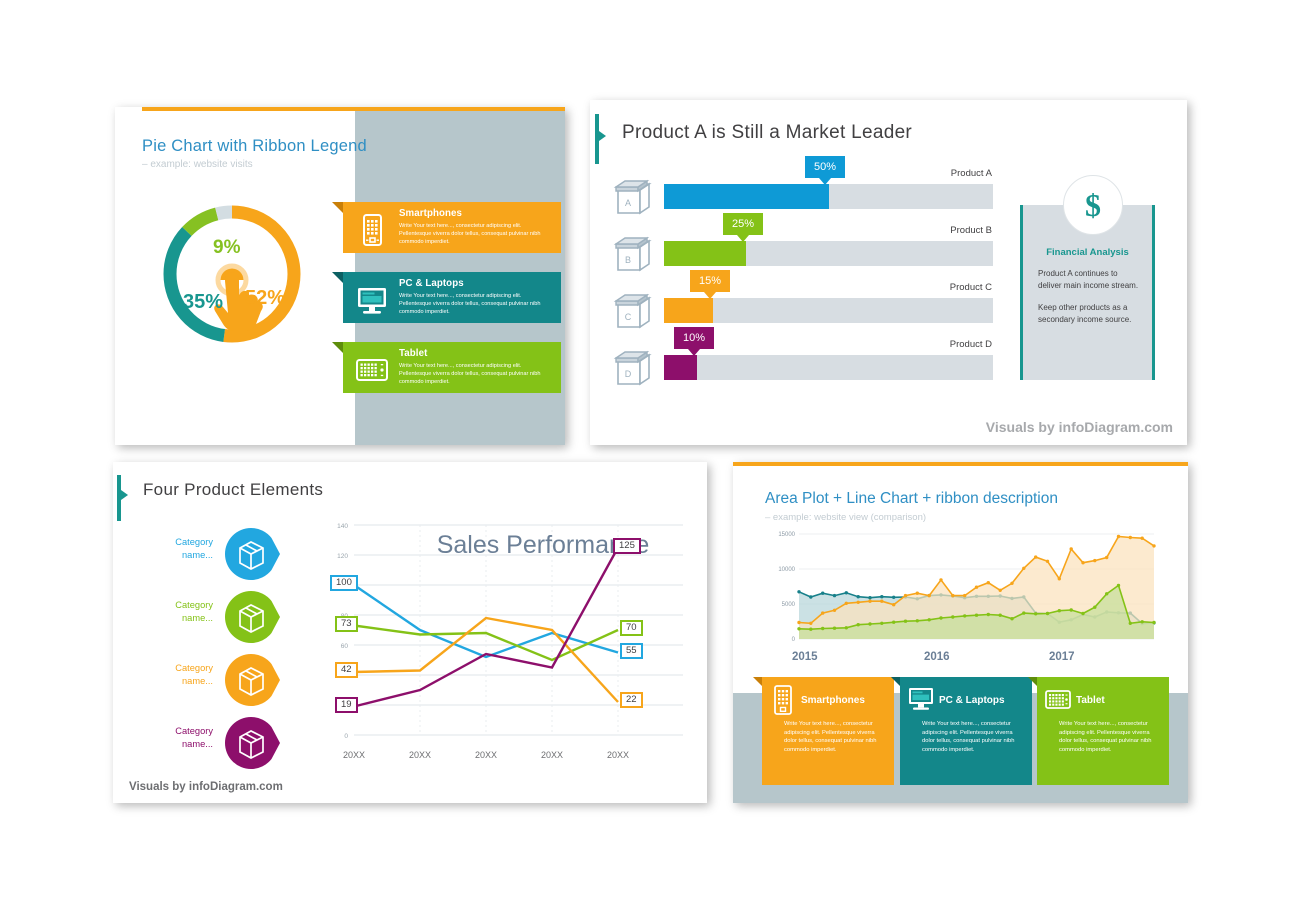 Image resolution: width=1292 pixels, height=909 pixels. I want to click on dollar-icon: $, so click(1093, 205).